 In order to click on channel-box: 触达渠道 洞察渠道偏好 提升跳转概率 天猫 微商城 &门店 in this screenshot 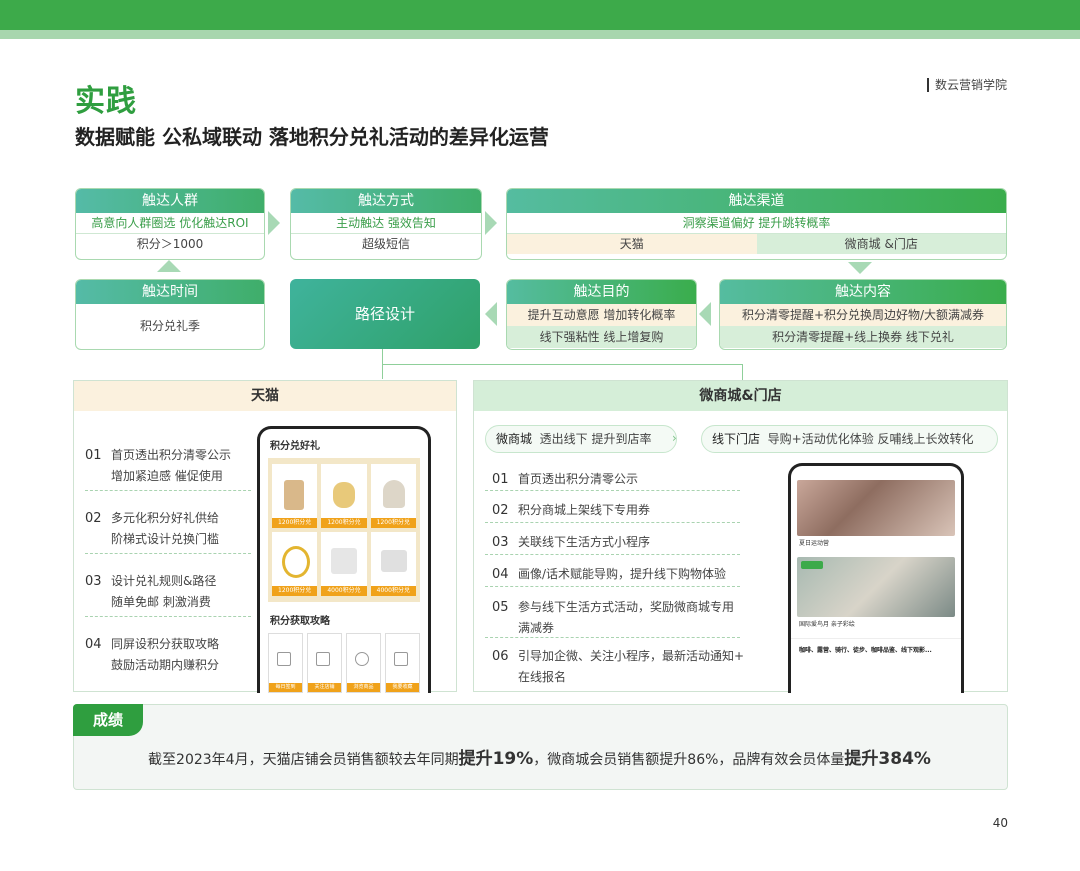, I will do `click(756, 224)`.